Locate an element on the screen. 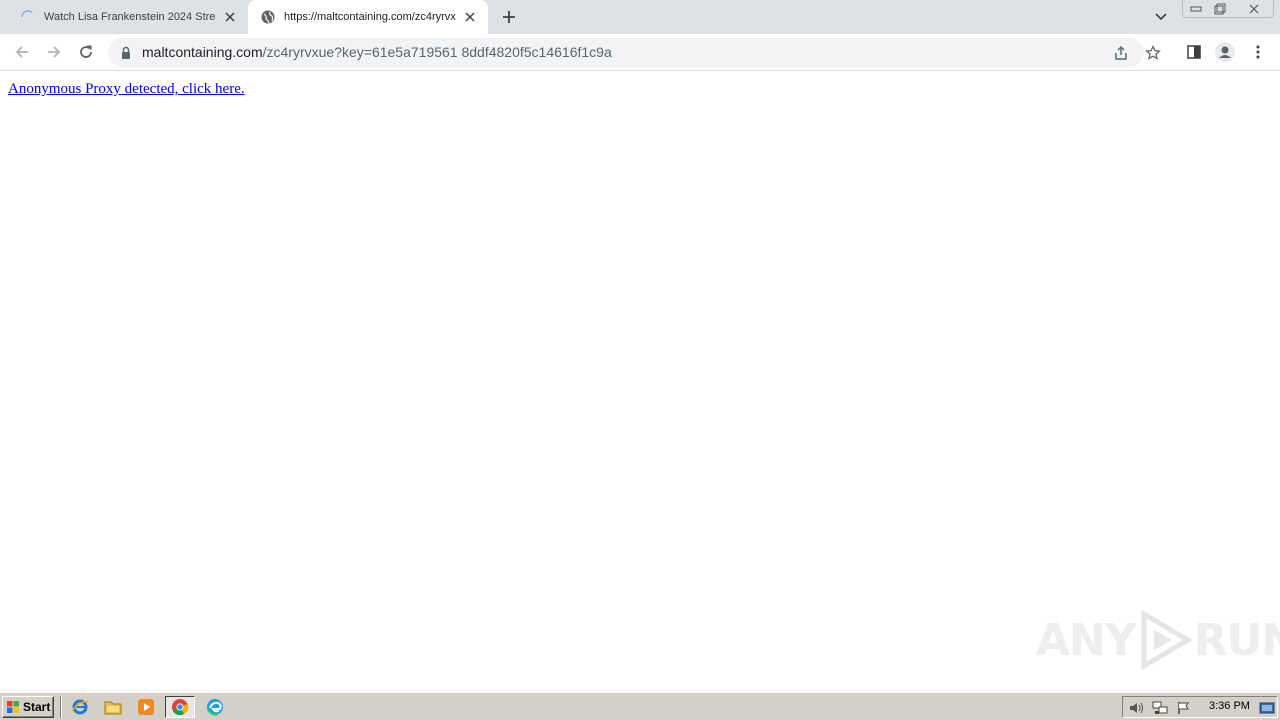  anonymous-proxy-link: Anonymous Proxy detected, click here. is located at coordinates (126, 89).